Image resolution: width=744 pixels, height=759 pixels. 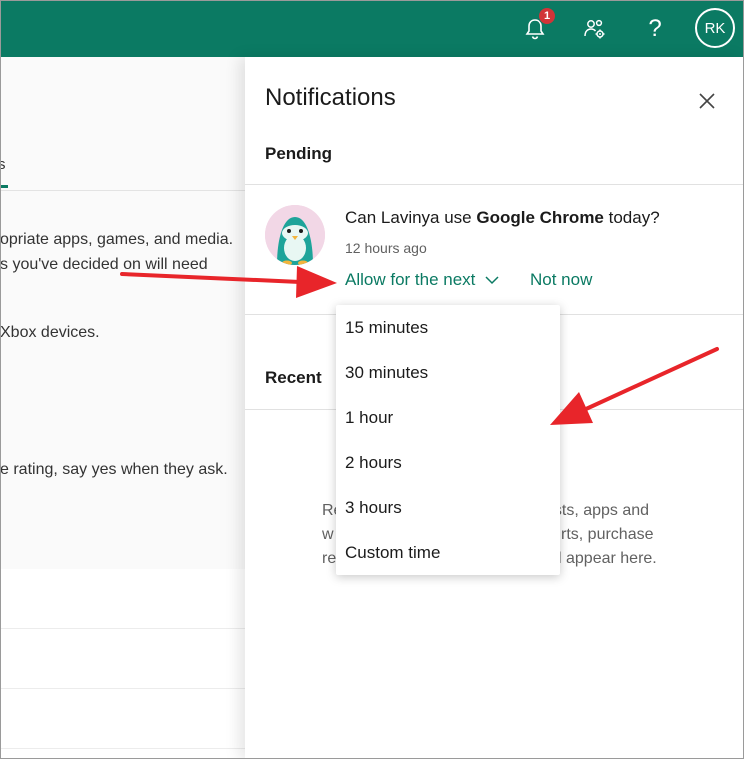 I want to click on penguin-avatar-icon, so click(x=295, y=235).